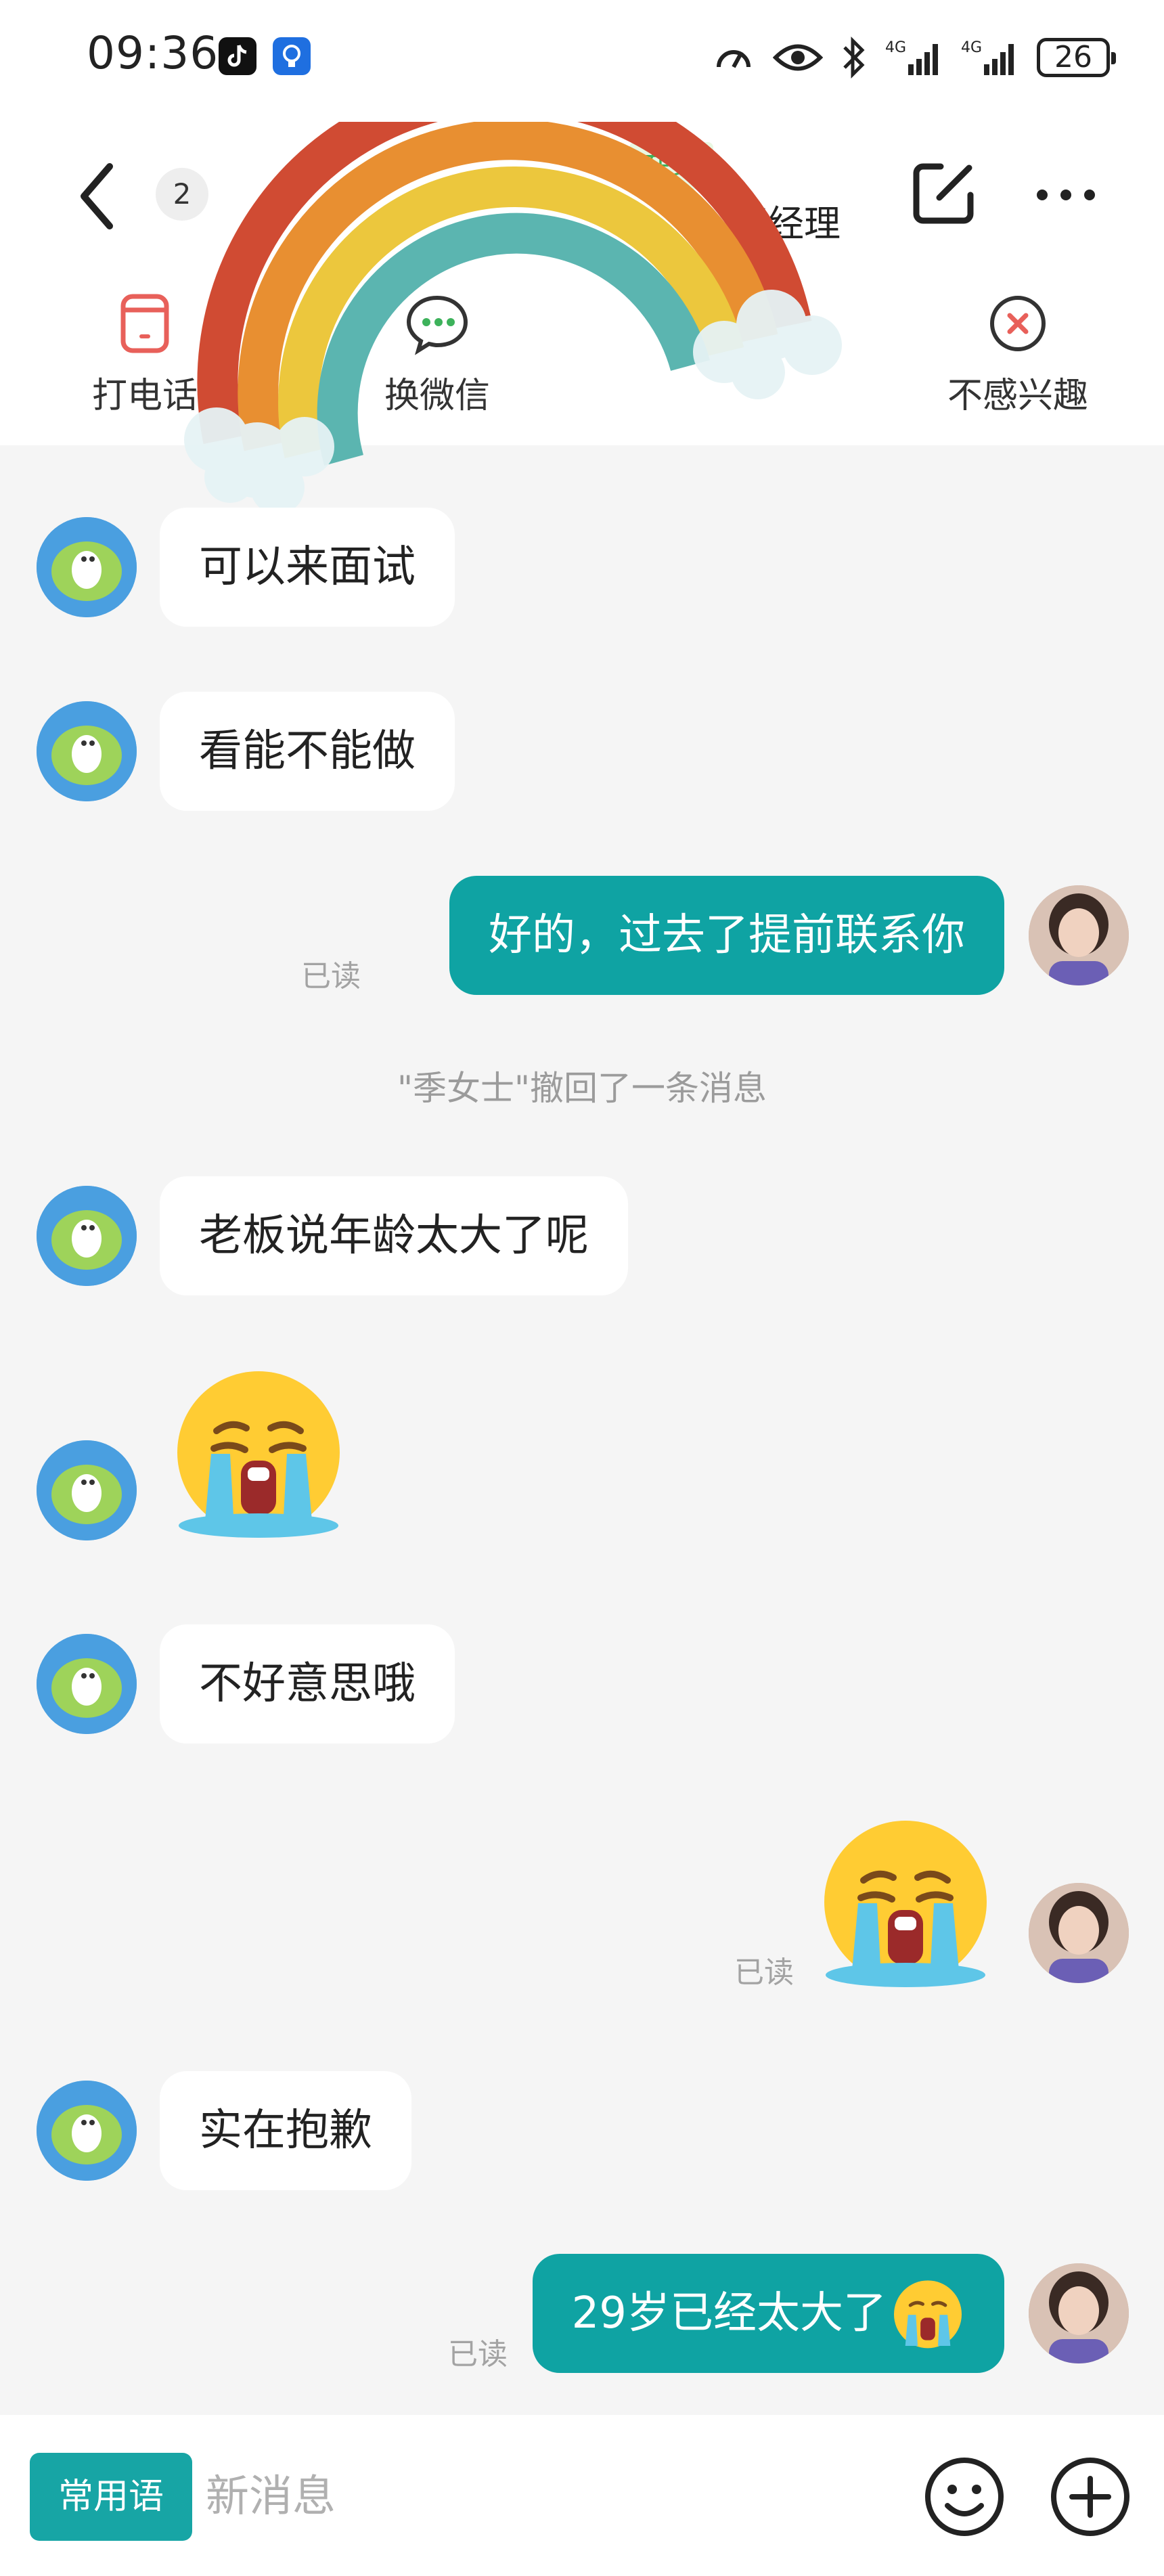 Image resolution: width=1164 pixels, height=2576 pixels. I want to click on phone-icon, so click(144, 323).